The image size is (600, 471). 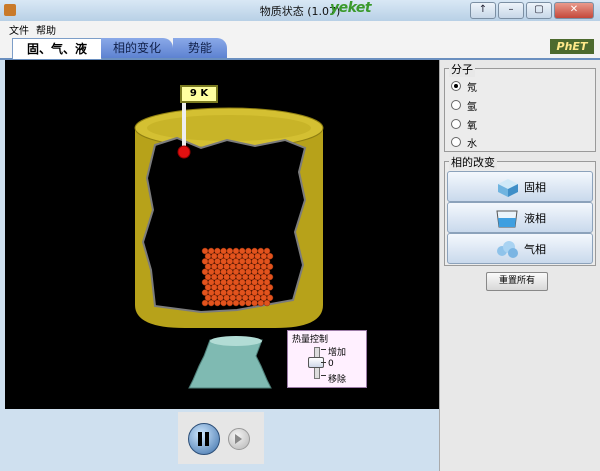 I want to click on tab-bar: 固、气、液 相的变化 势能, so click(x=300, y=48).